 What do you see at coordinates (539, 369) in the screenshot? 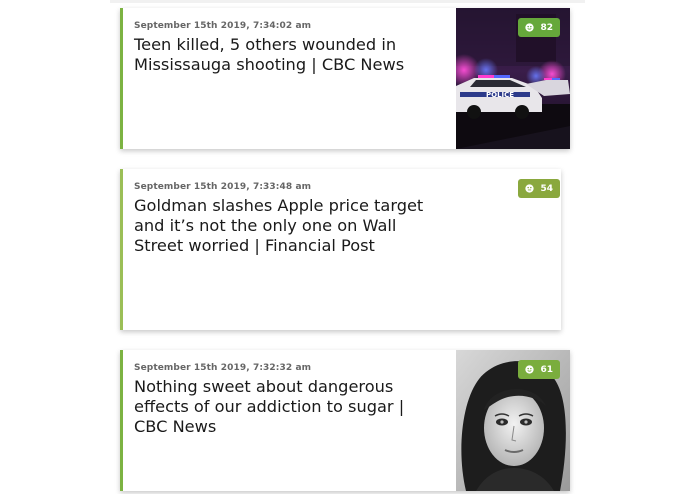
I see `sentiment-badge: 61` at bounding box center [539, 369].